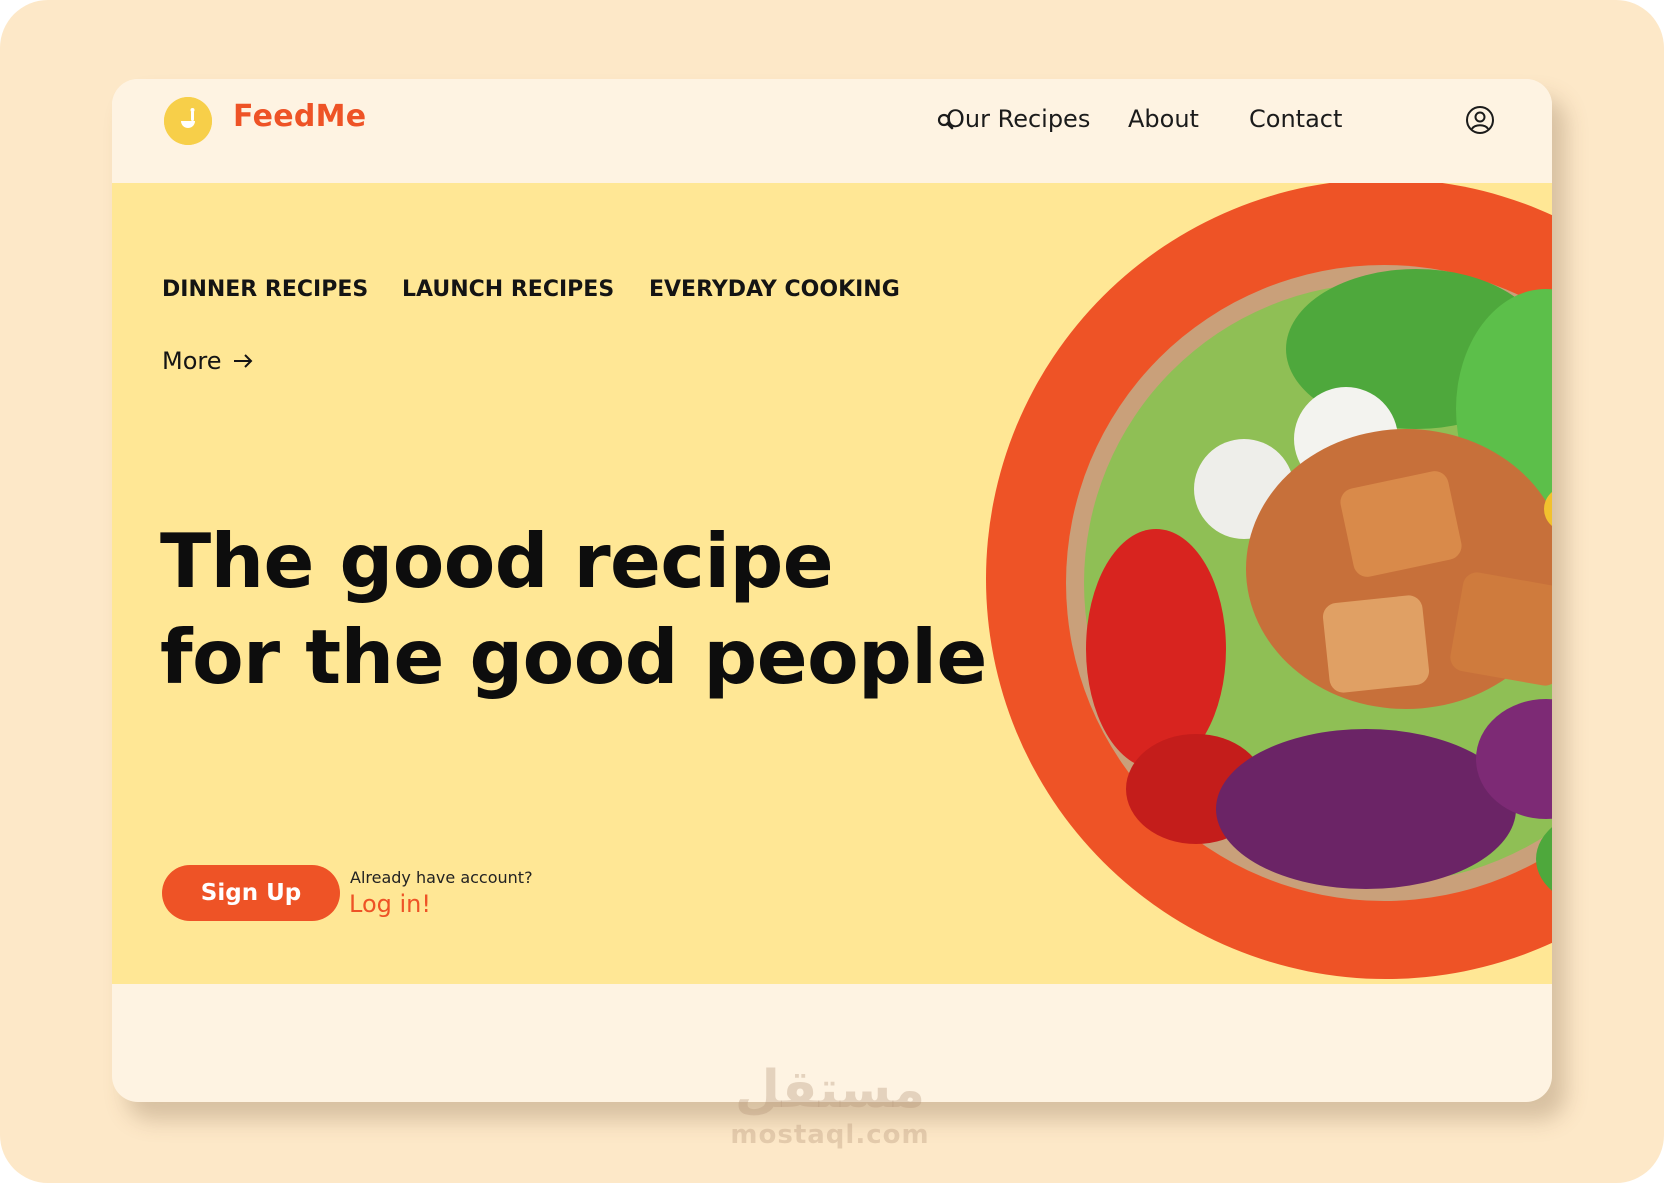 This screenshot has width=1664, height=1183. What do you see at coordinates (299, 116) in the screenshot?
I see `brand-name: FeedMe` at bounding box center [299, 116].